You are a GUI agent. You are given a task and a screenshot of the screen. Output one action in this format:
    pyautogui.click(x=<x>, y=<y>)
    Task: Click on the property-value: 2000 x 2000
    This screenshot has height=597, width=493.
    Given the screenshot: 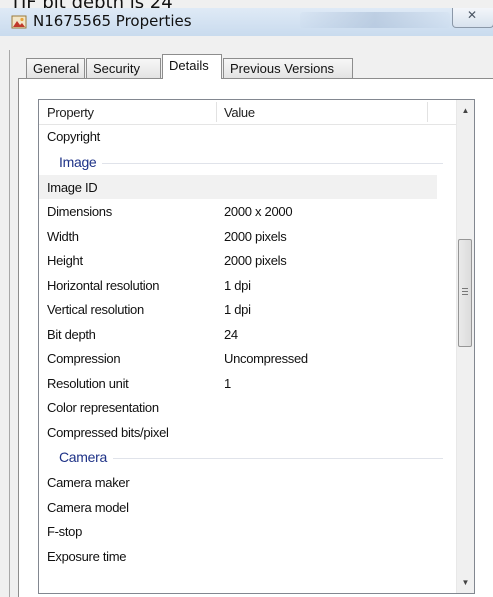 What is the action you would take?
    pyautogui.click(x=258, y=211)
    